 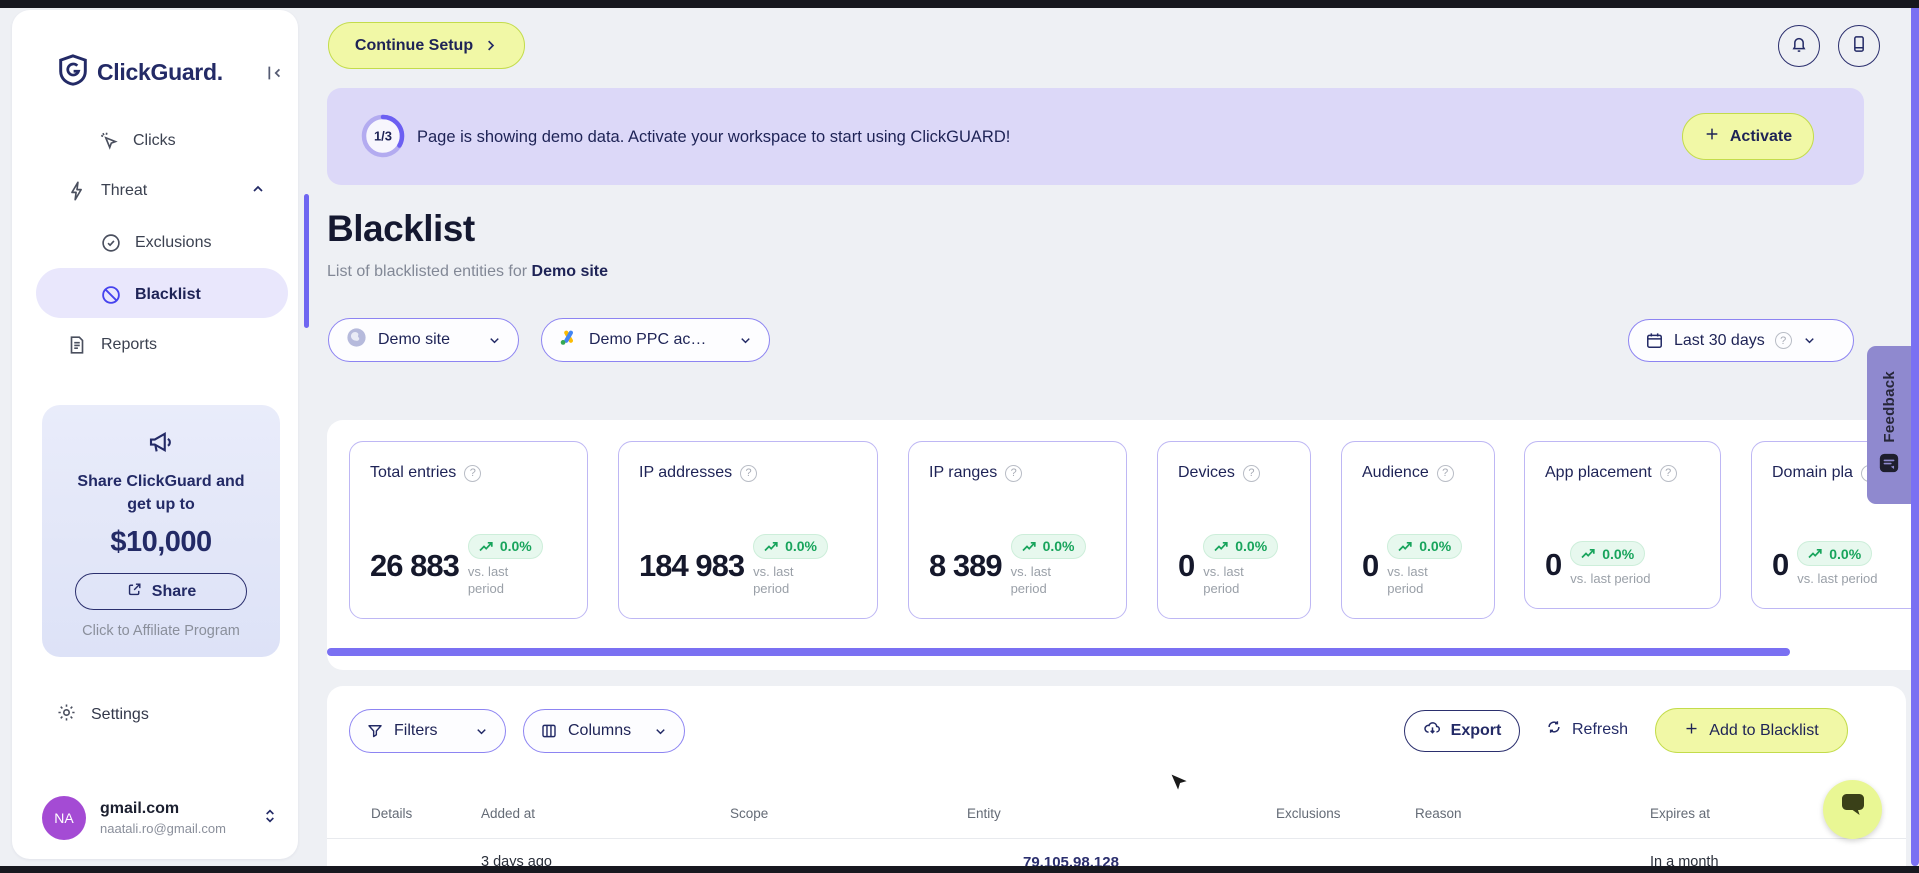 What do you see at coordinates (984, 813) in the screenshot?
I see `column-header-entity: Entity` at bounding box center [984, 813].